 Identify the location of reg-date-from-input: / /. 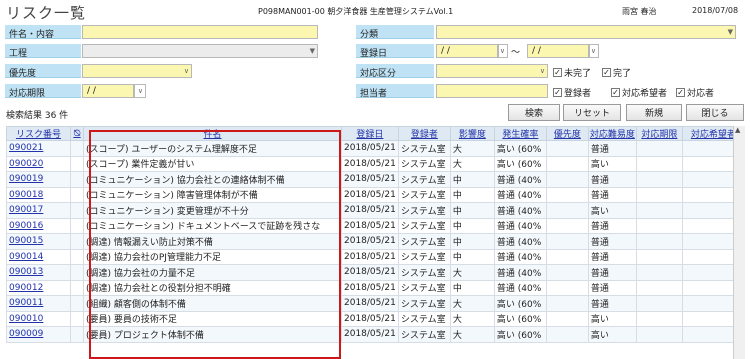
(467, 51).